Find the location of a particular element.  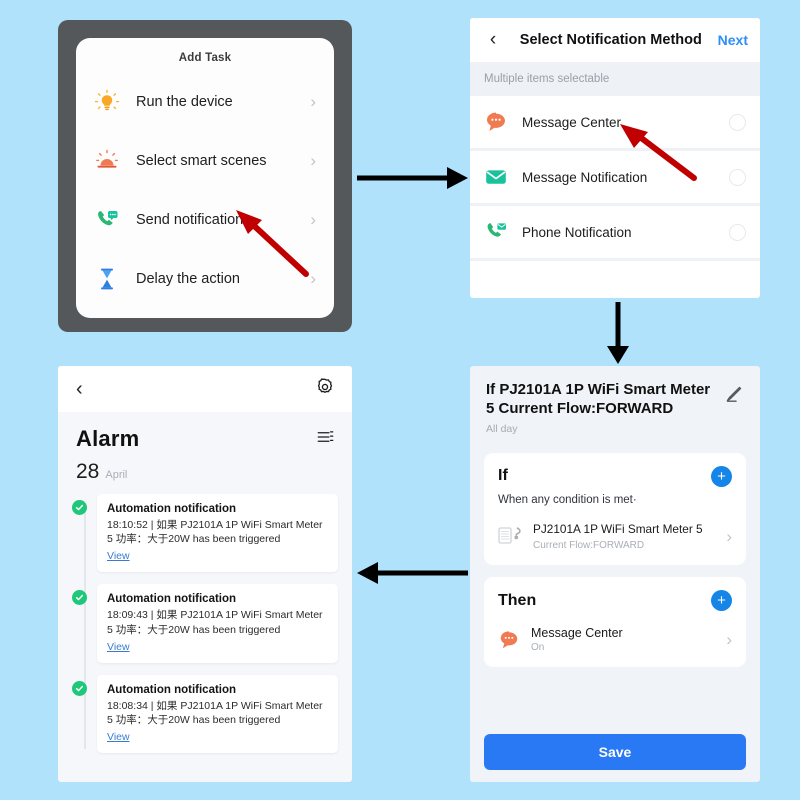

phone-envelope-icon is located at coordinates (496, 232).